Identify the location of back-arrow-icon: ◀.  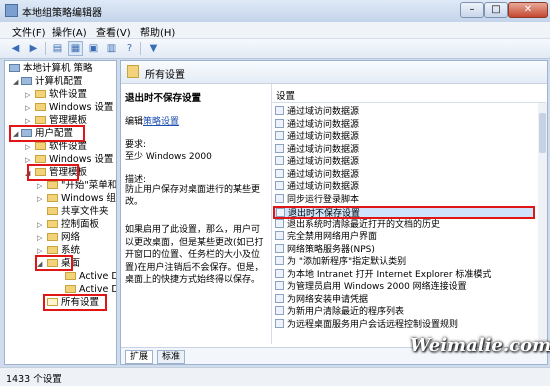
(15, 48).